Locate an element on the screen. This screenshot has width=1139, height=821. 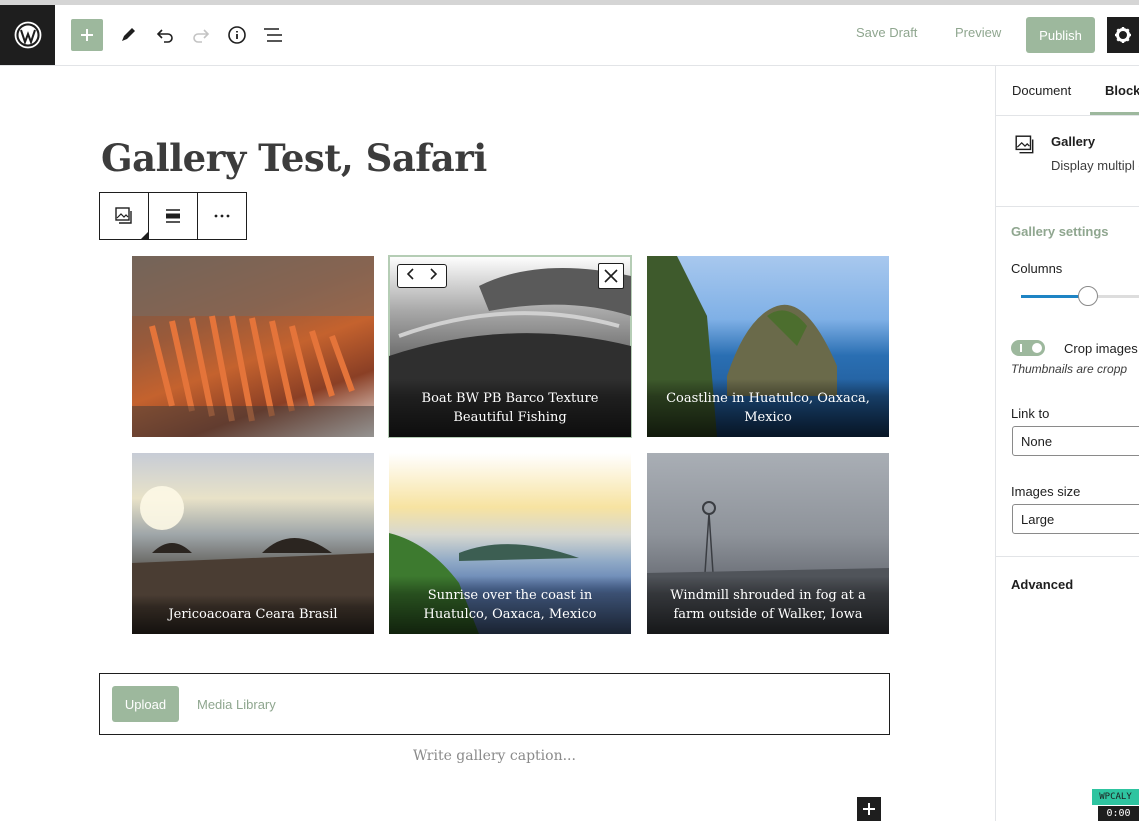
move-left-icon is located at coordinates (410, 276).